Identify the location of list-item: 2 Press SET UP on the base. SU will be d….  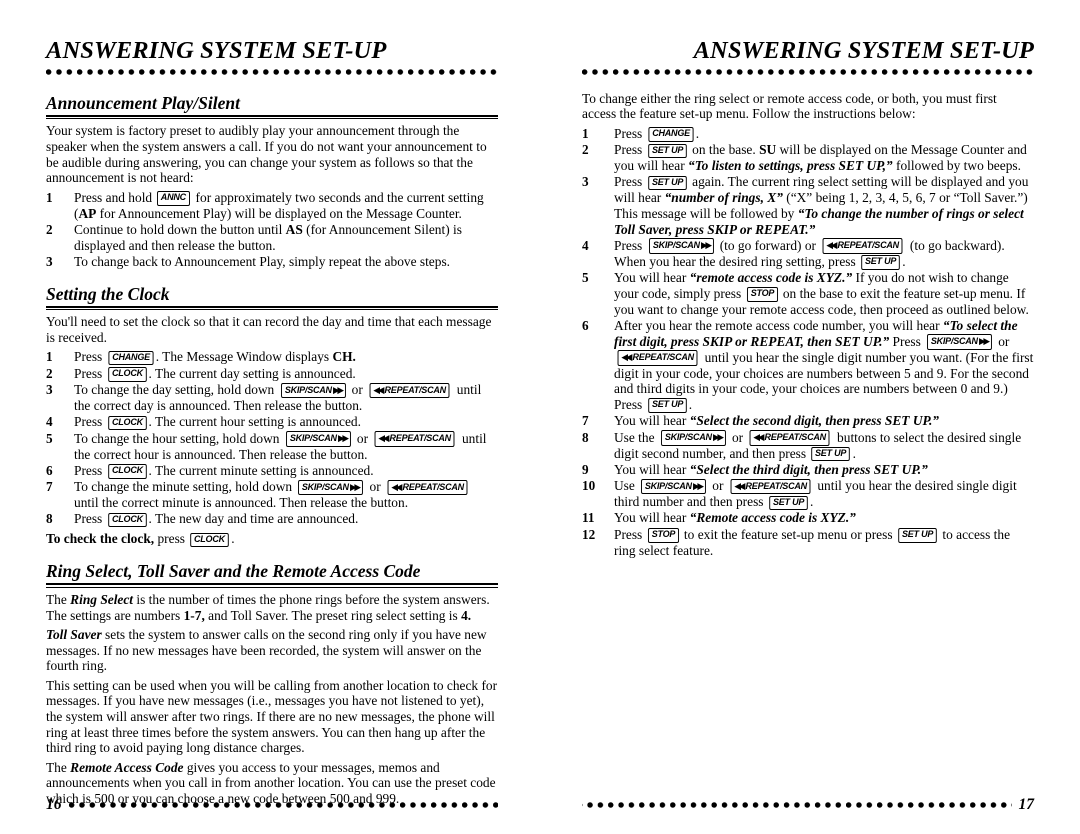
(808, 158).